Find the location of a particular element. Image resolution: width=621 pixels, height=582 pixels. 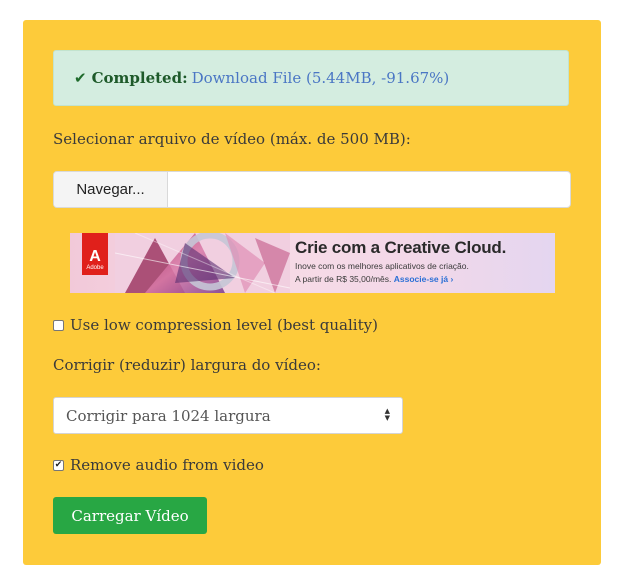

remove-audio-label: Remove audio from video is located at coordinates (167, 465).